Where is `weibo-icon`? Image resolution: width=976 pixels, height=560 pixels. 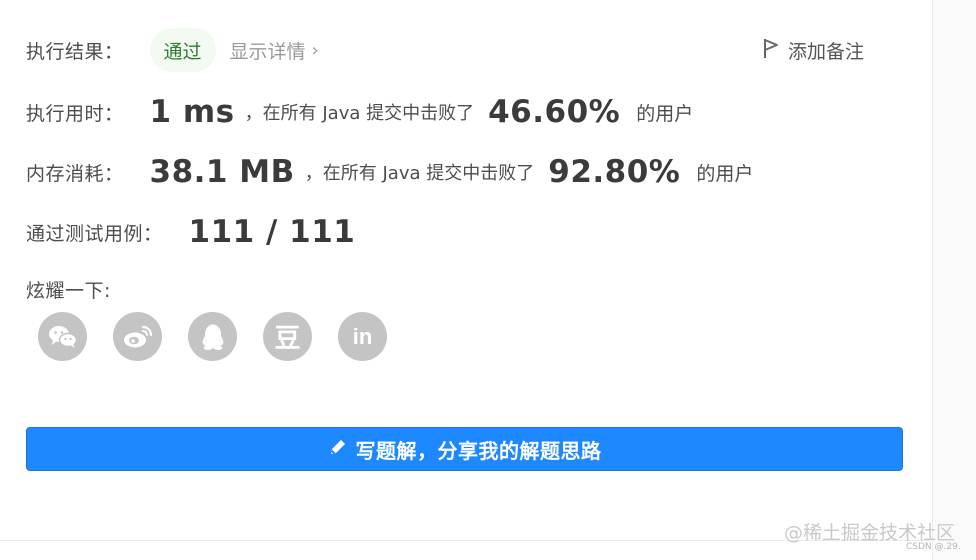 weibo-icon is located at coordinates (137, 336).